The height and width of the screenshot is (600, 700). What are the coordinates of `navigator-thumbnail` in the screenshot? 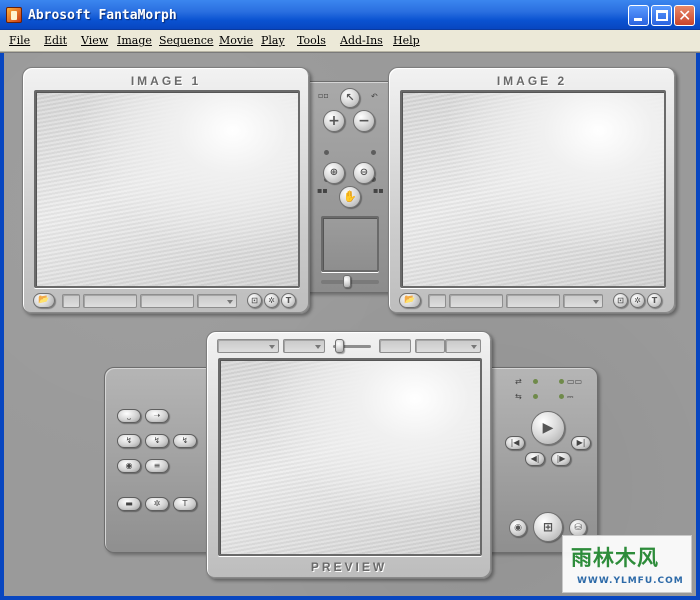 It's located at (350, 244).